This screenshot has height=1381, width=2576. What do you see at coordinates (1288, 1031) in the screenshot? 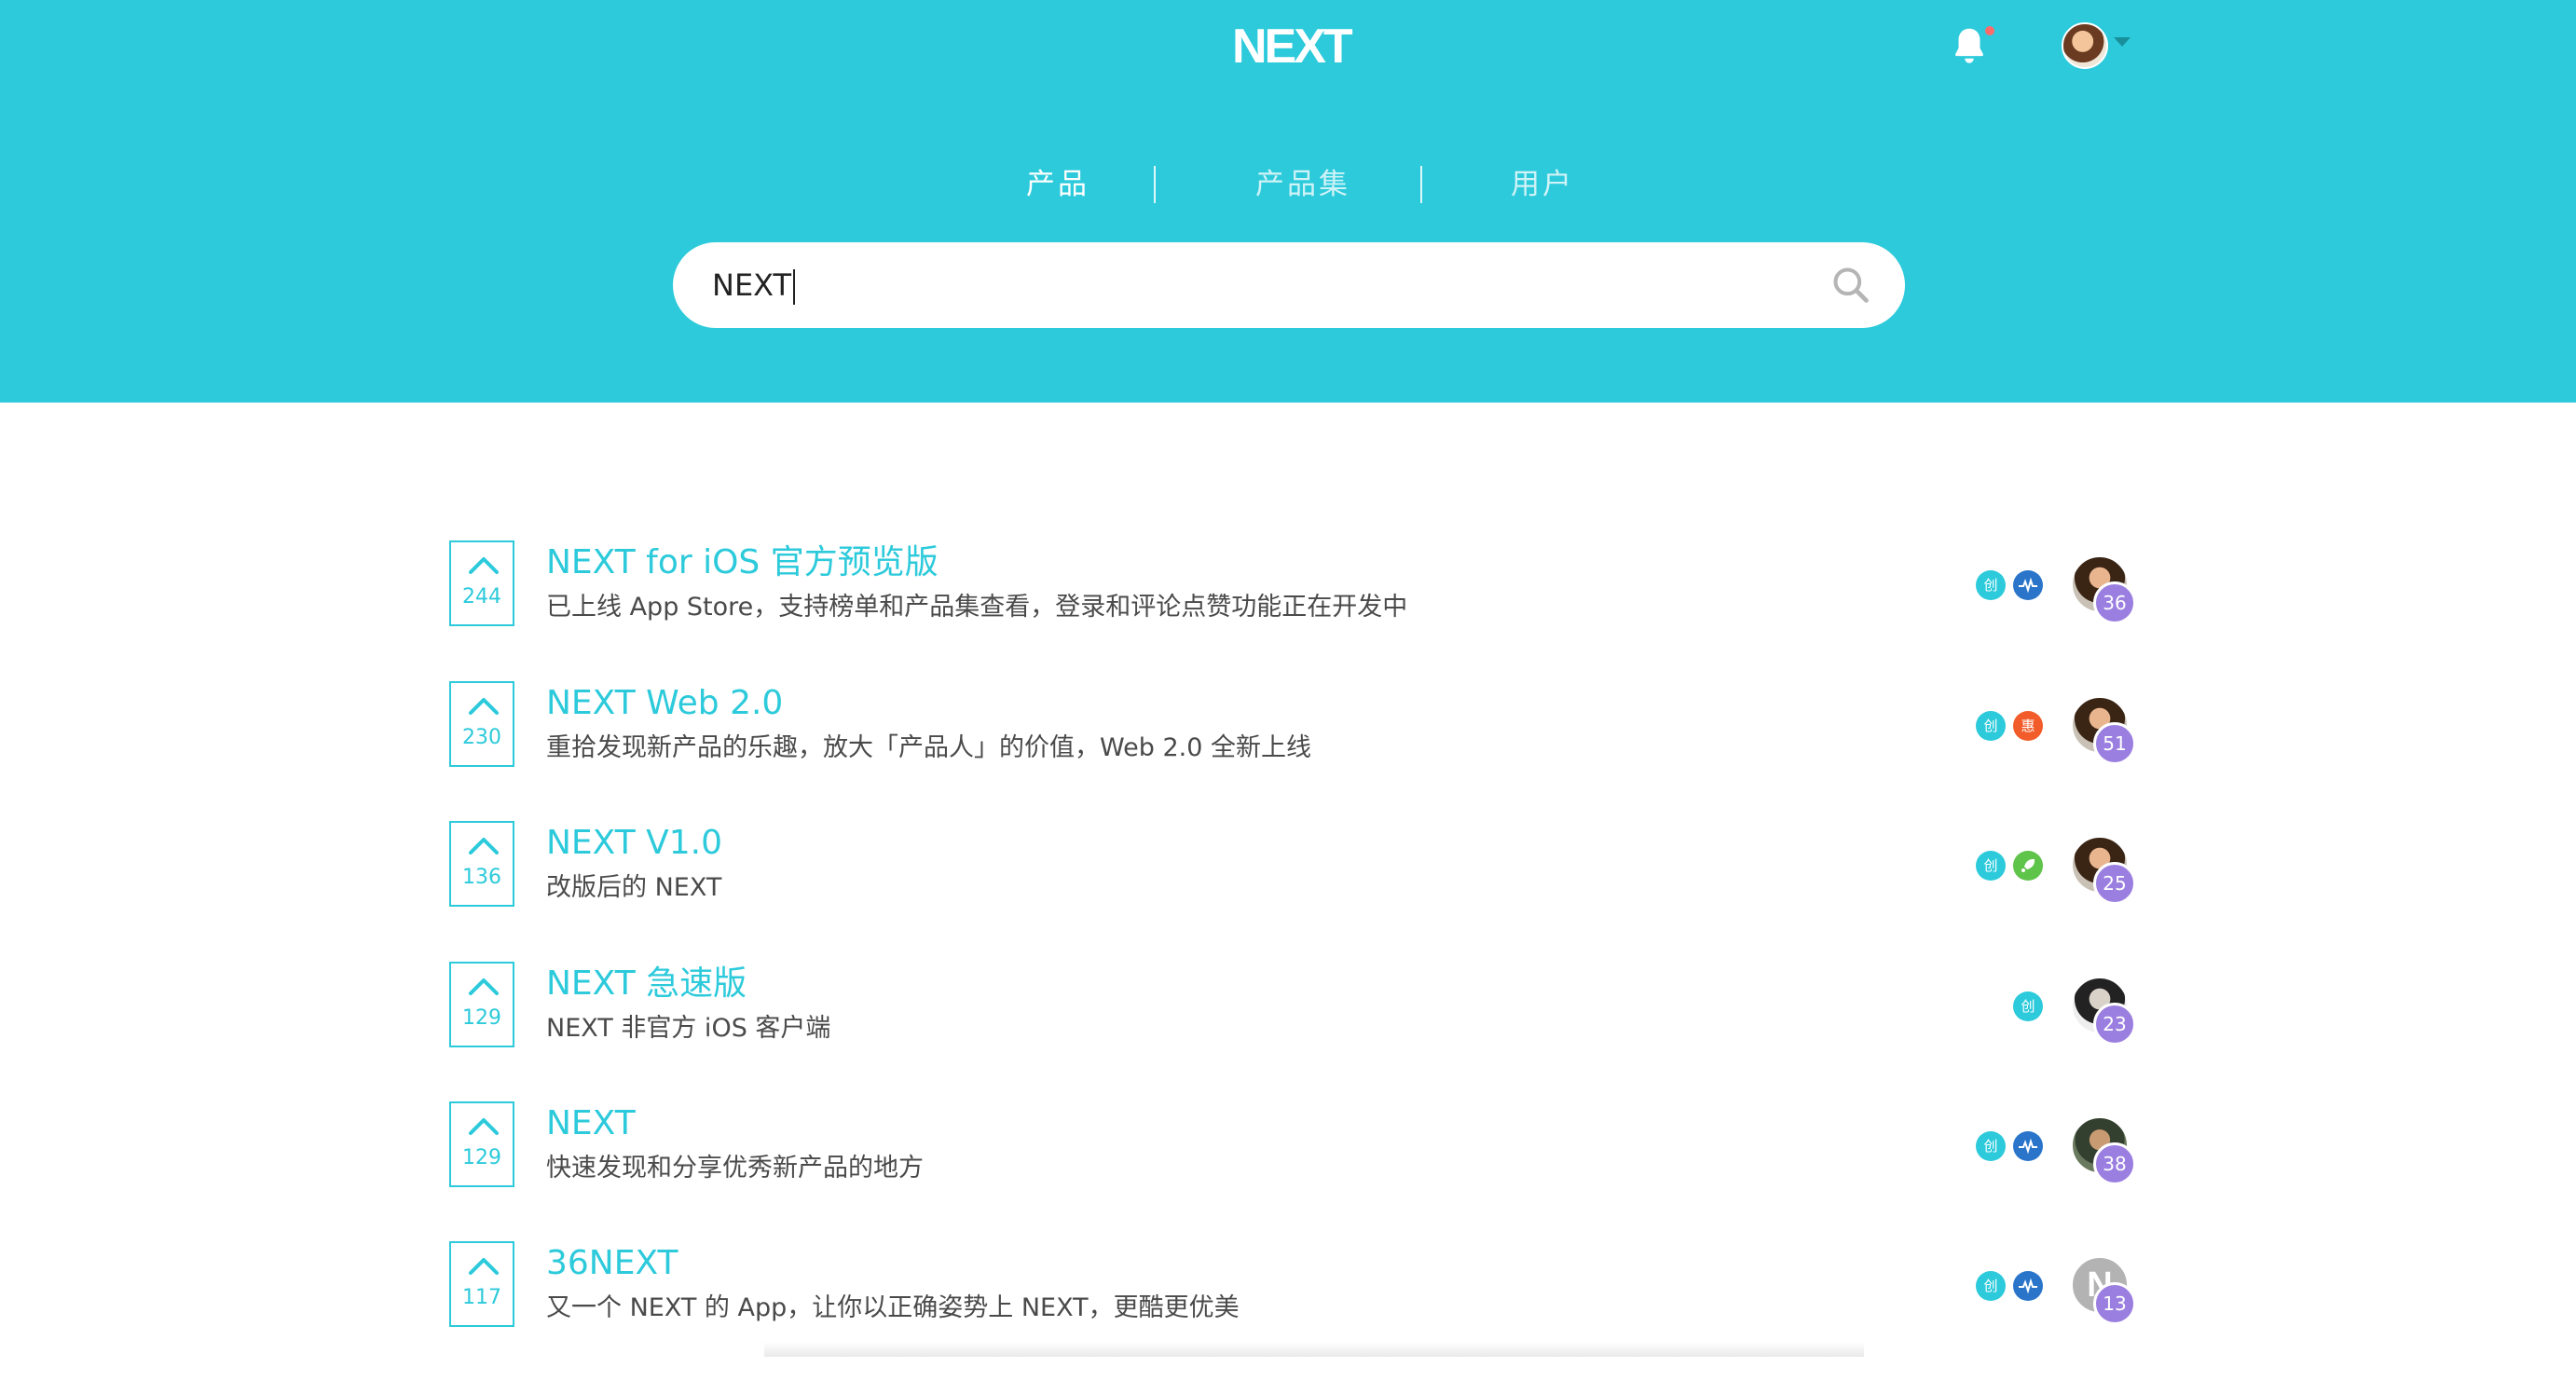
I see `list-item: 129 NEXT 急速版 NEXT 非官方 iOS 客户端 创 23` at bounding box center [1288, 1031].